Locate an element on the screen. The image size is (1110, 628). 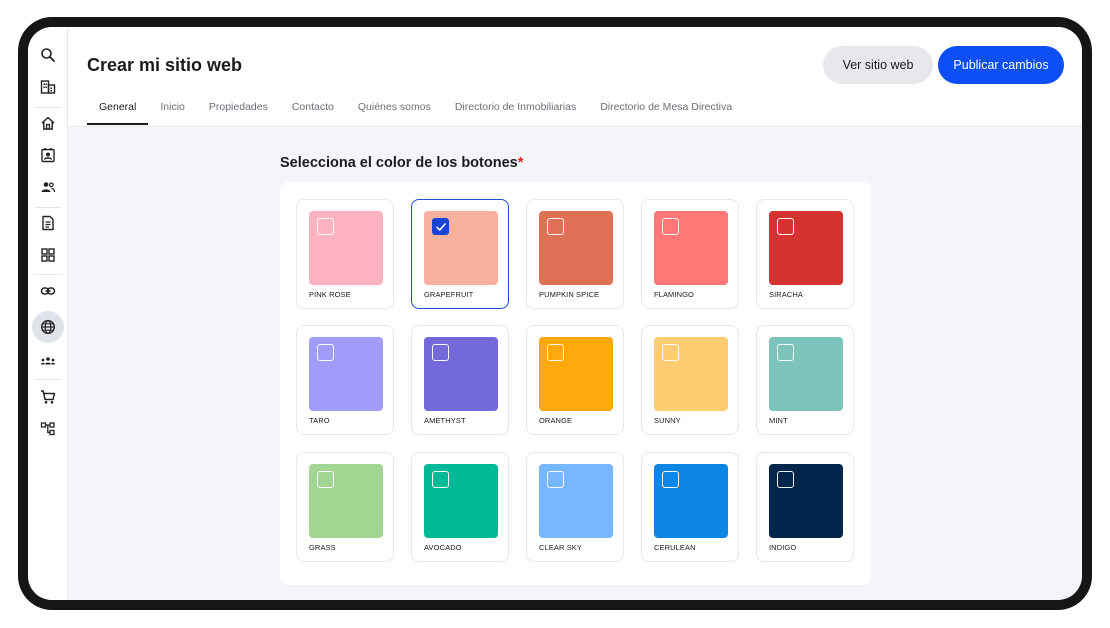
checkbox-checked is located at coordinates (440, 226).